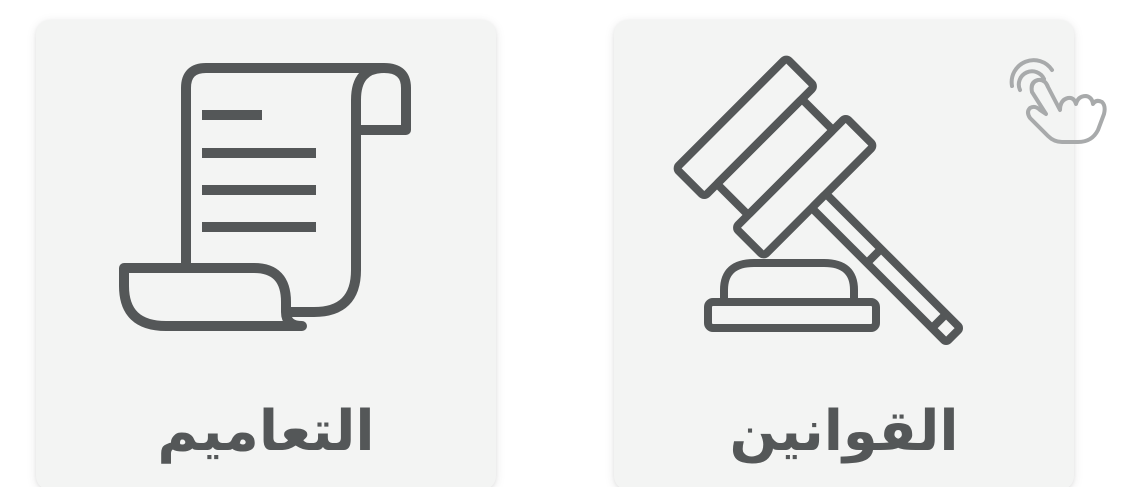 This screenshot has width=1143, height=487. What do you see at coordinates (266, 431) in the screenshot?
I see `circulars-label: التعاميم` at bounding box center [266, 431].